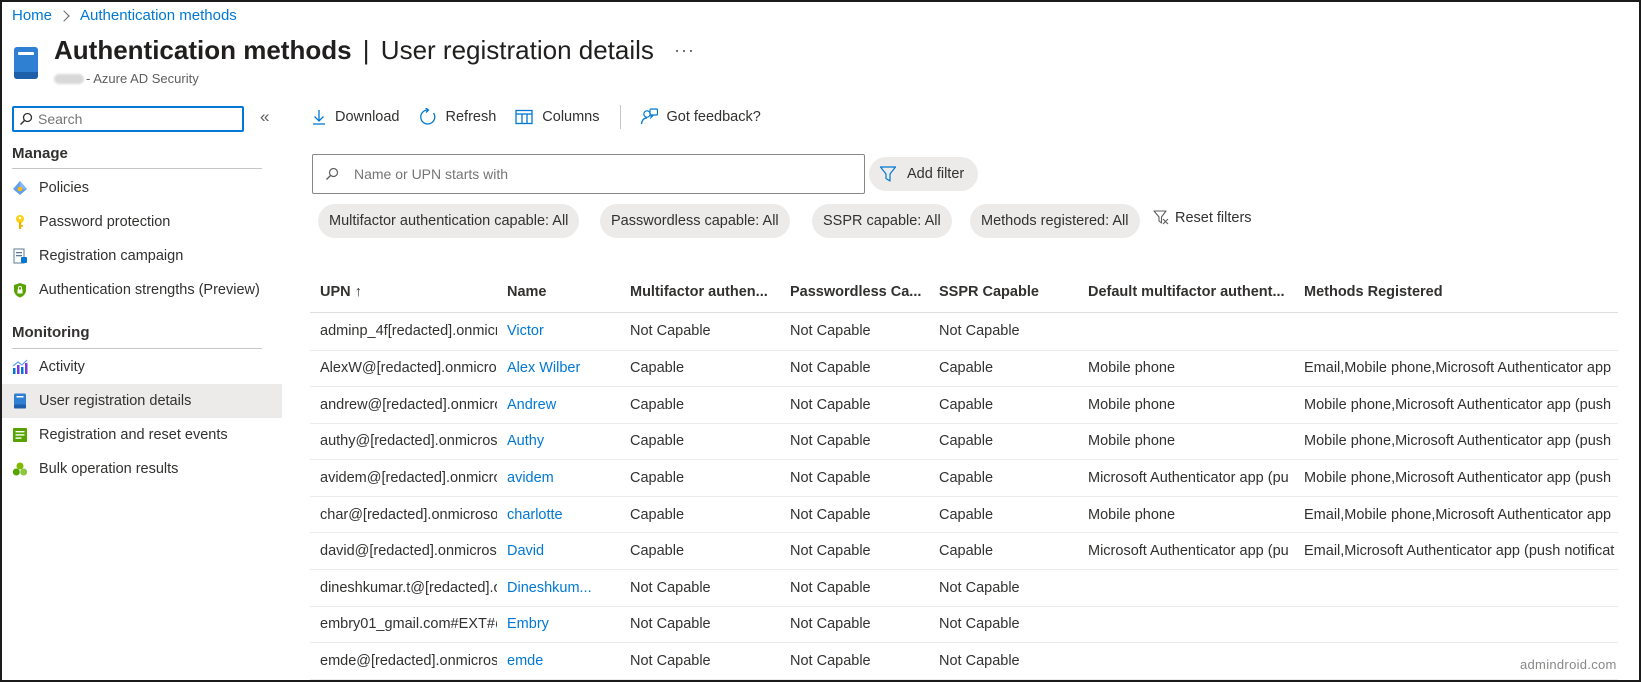 This screenshot has height=682, width=1641. Describe the element at coordinates (403, 661) in the screenshot. I see `cell-upn: emde@[redacted].onmicrosoft.c` at that location.